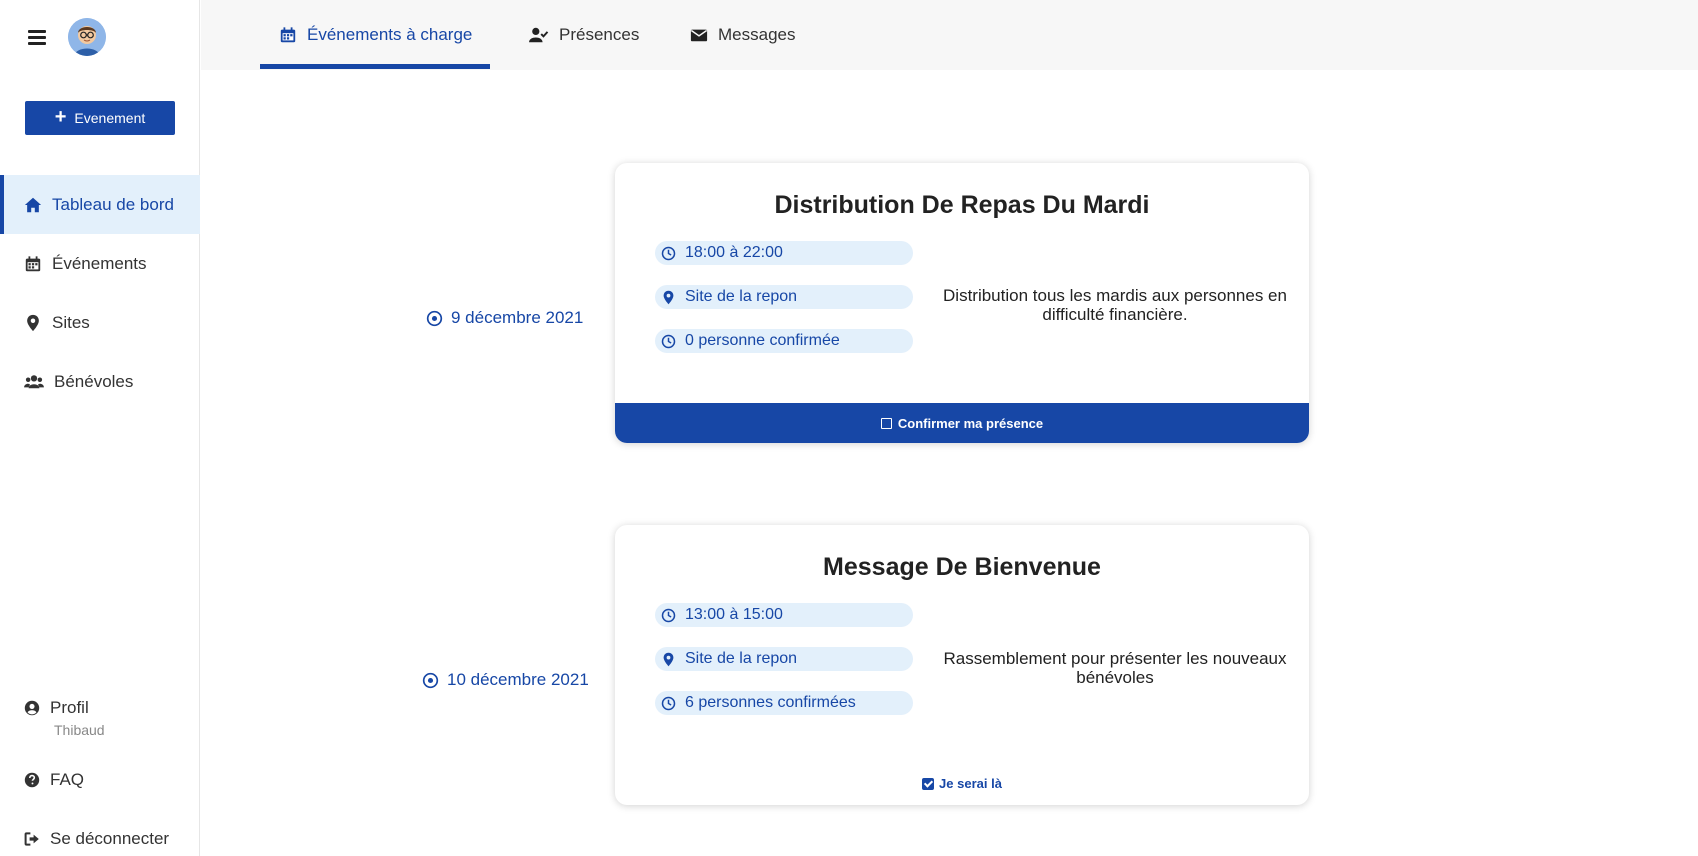 This screenshot has width=1698, height=856. I want to click on envelope-icon, so click(699, 35).